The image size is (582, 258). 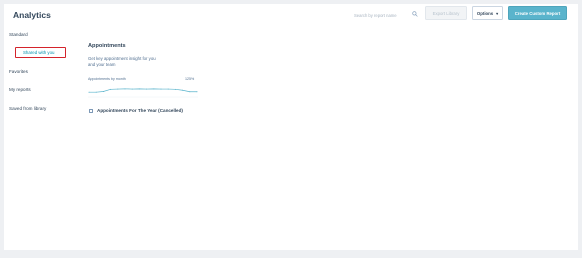 I want to click on search-box, so click(x=385, y=15).